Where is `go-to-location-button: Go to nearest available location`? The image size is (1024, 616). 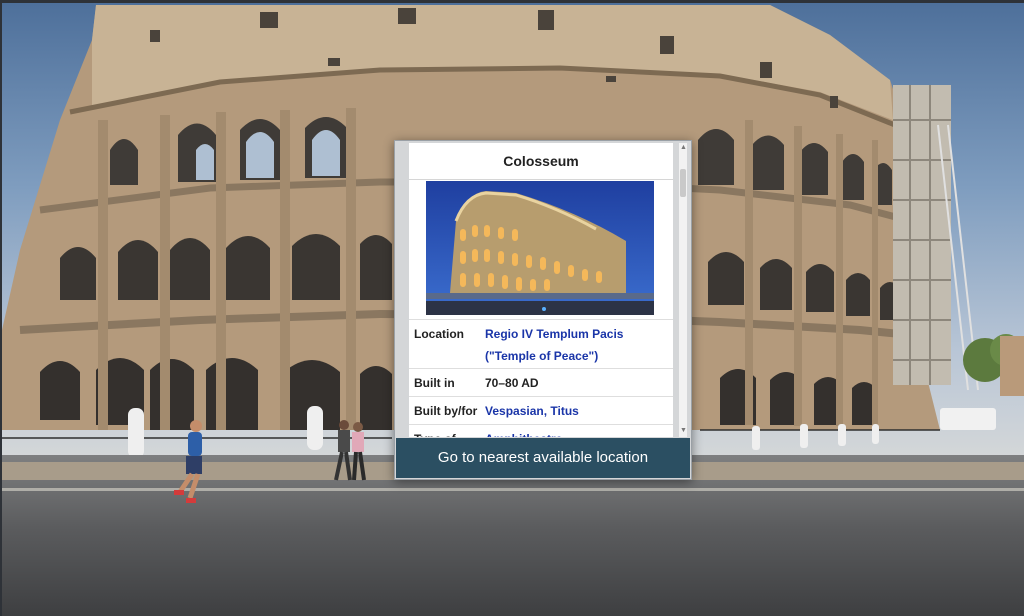
go-to-location-button: Go to nearest available location is located at coordinates (543, 458).